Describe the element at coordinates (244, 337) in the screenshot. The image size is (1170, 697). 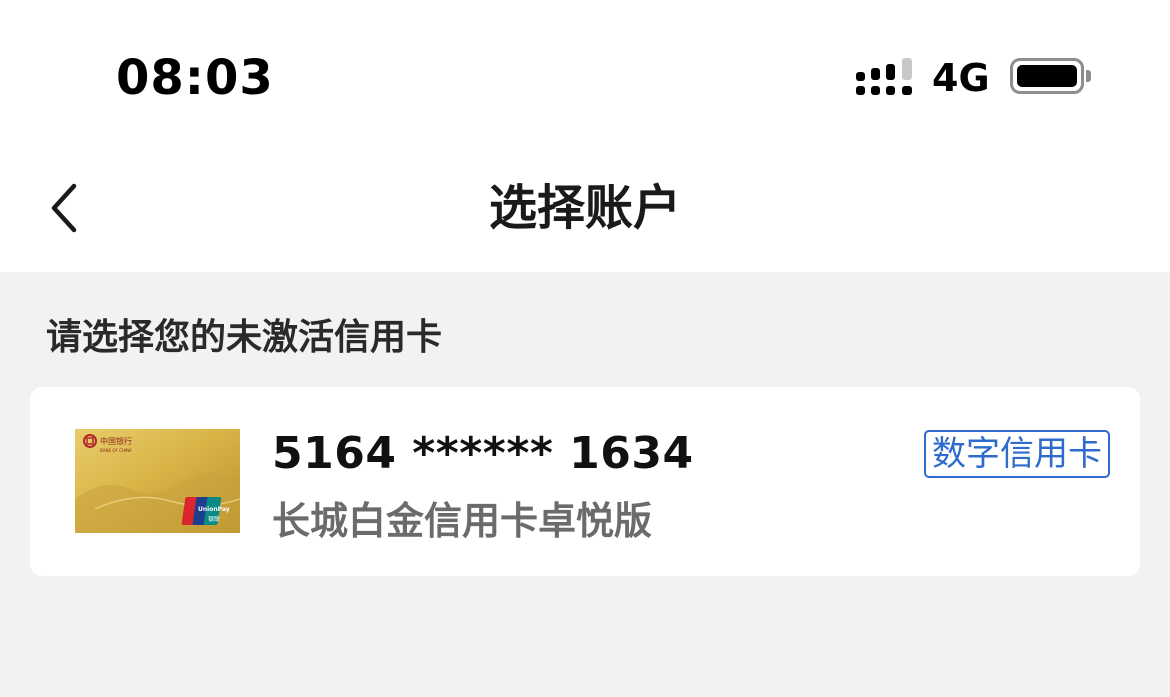
I see `section-label: 请选择您的未激活信用卡` at that location.